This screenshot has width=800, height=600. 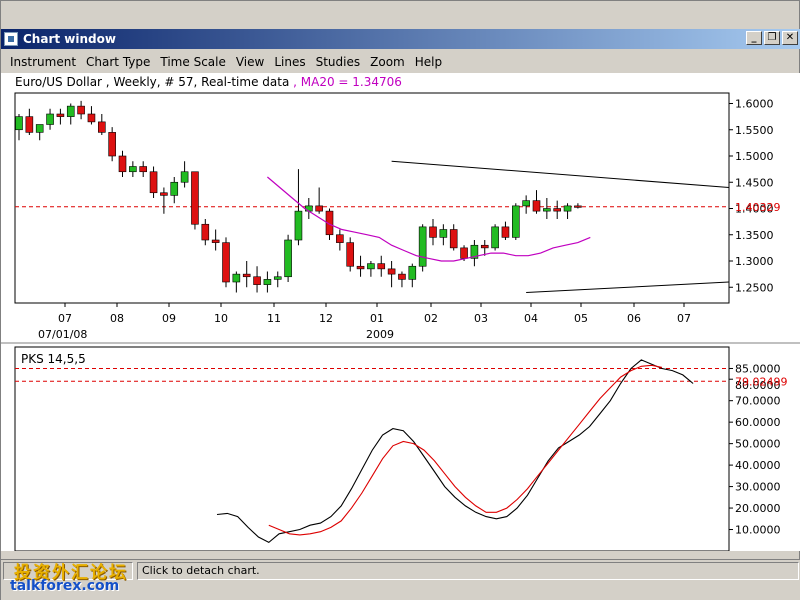 What do you see at coordinates (192, 62) in the screenshot?
I see `menu-time-scale: Time Scale` at bounding box center [192, 62].